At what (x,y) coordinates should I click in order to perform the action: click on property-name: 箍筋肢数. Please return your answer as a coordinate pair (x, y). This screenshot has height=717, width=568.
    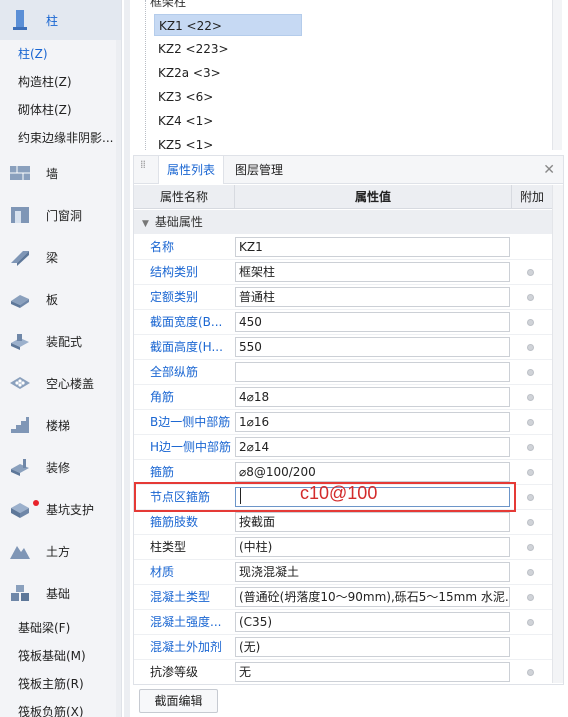
    Looking at the image, I should click on (174, 522).